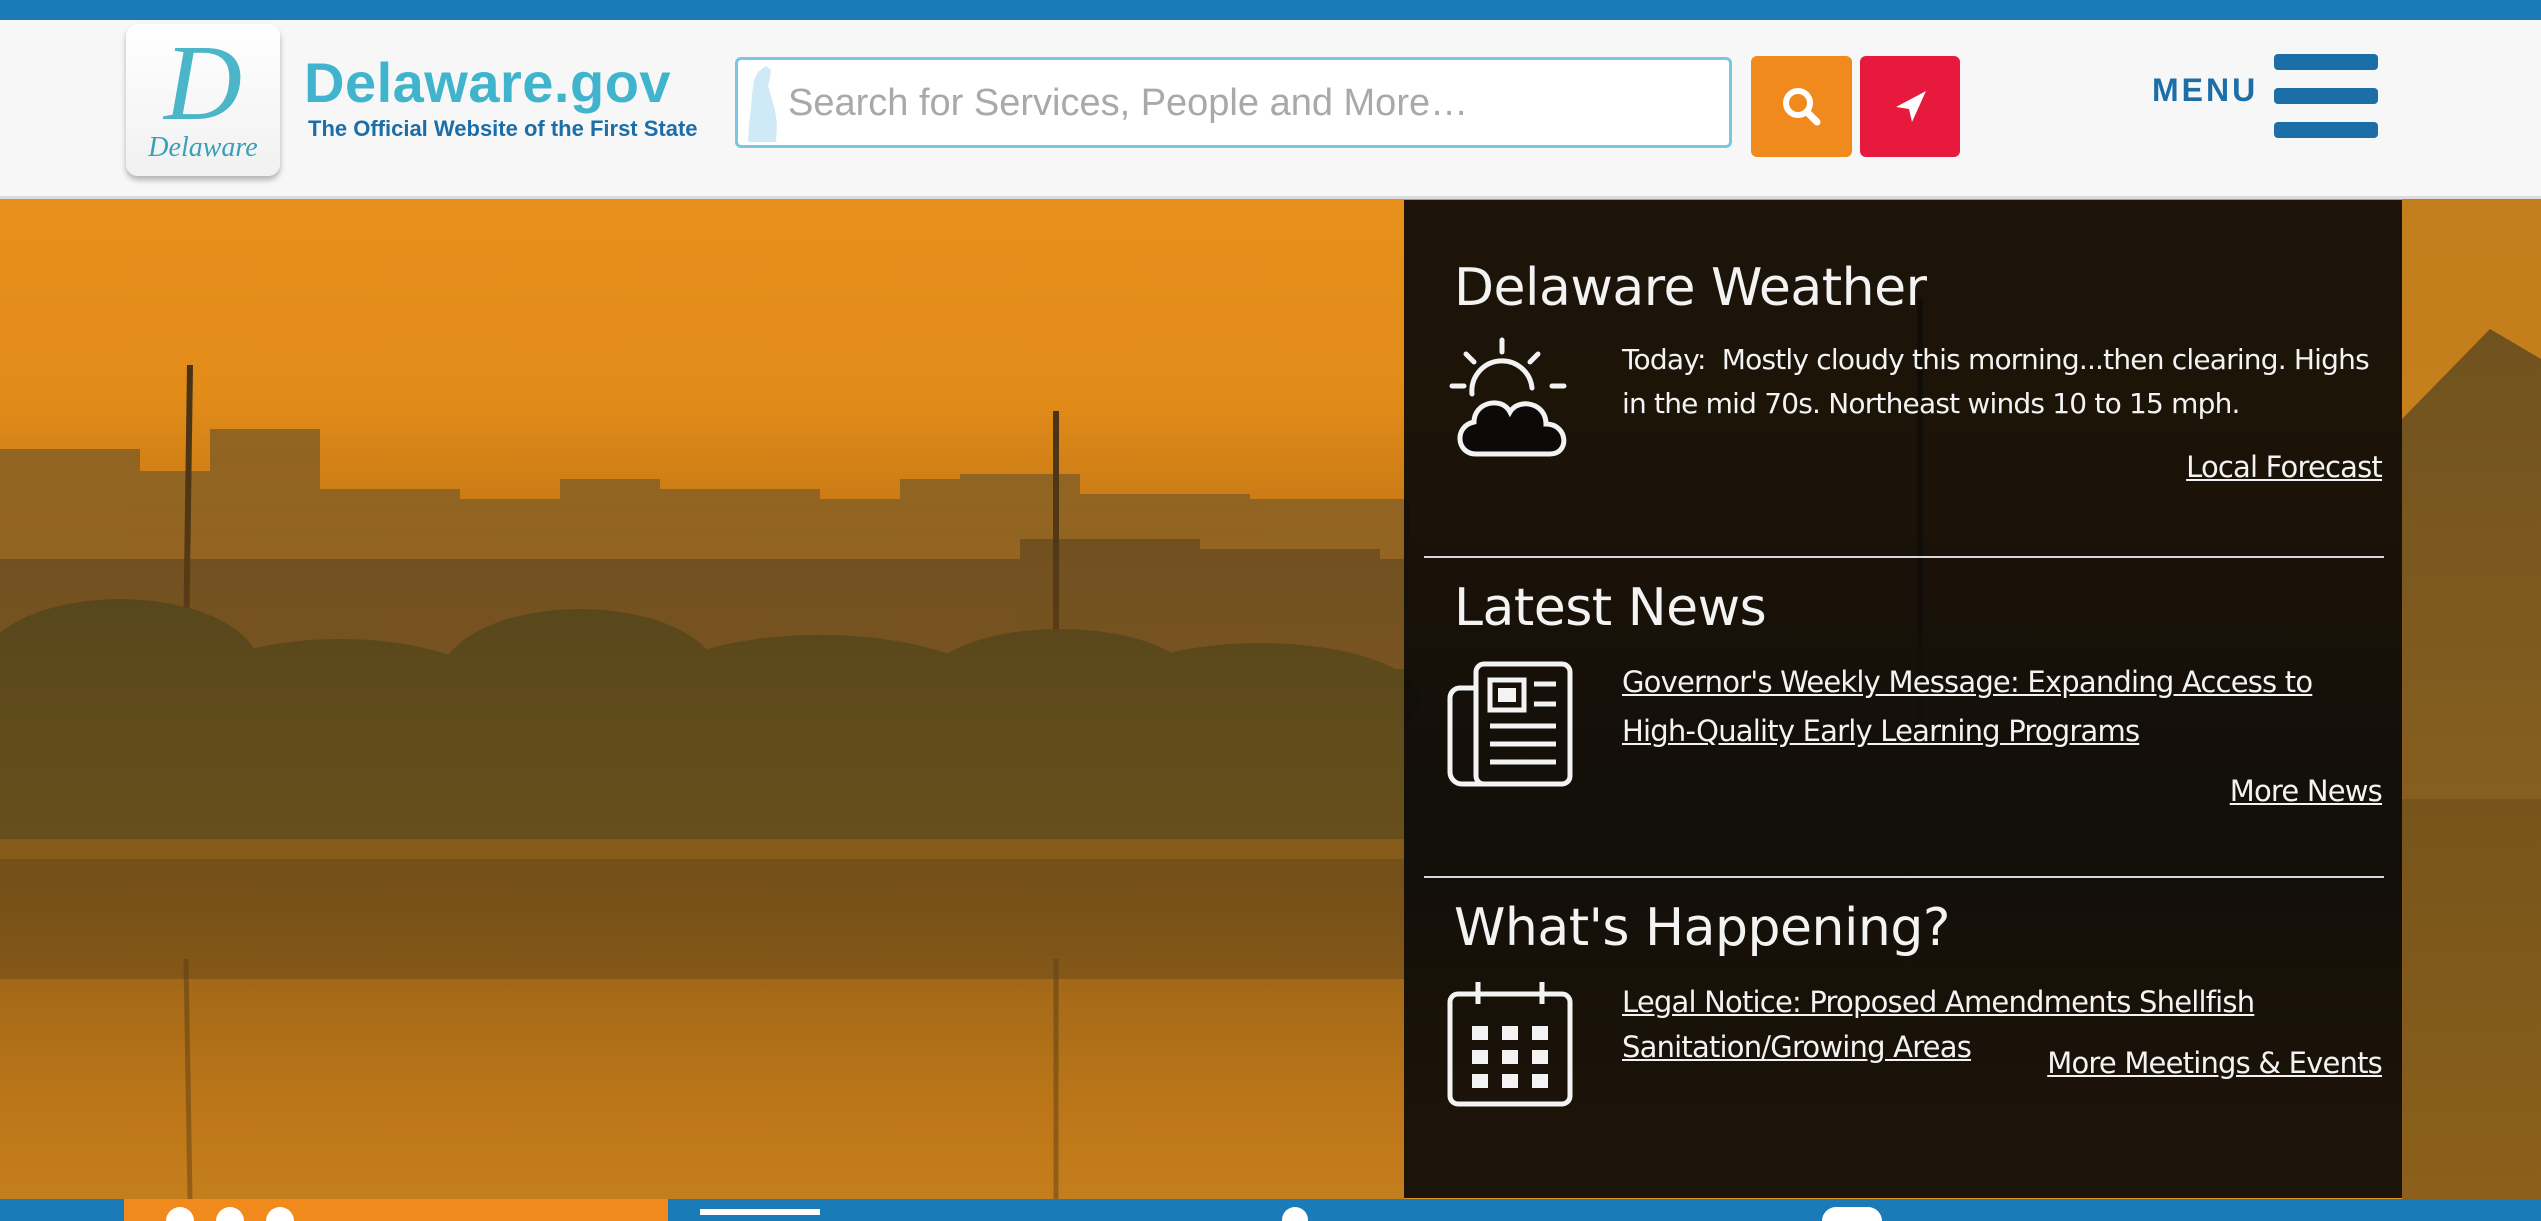 The height and width of the screenshot is (1221, 2541). I want to click on search-input, so click(1253, 103).